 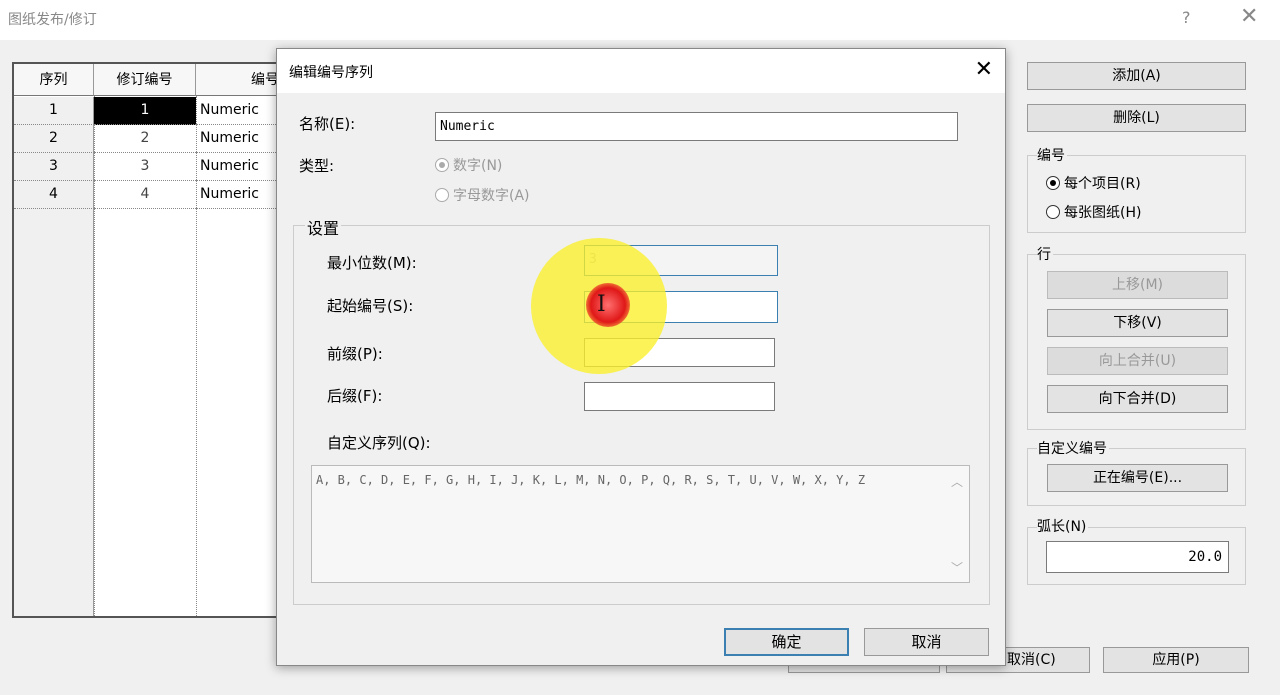 I want to click on help-icon: ?, so click(x=1186, y=17).